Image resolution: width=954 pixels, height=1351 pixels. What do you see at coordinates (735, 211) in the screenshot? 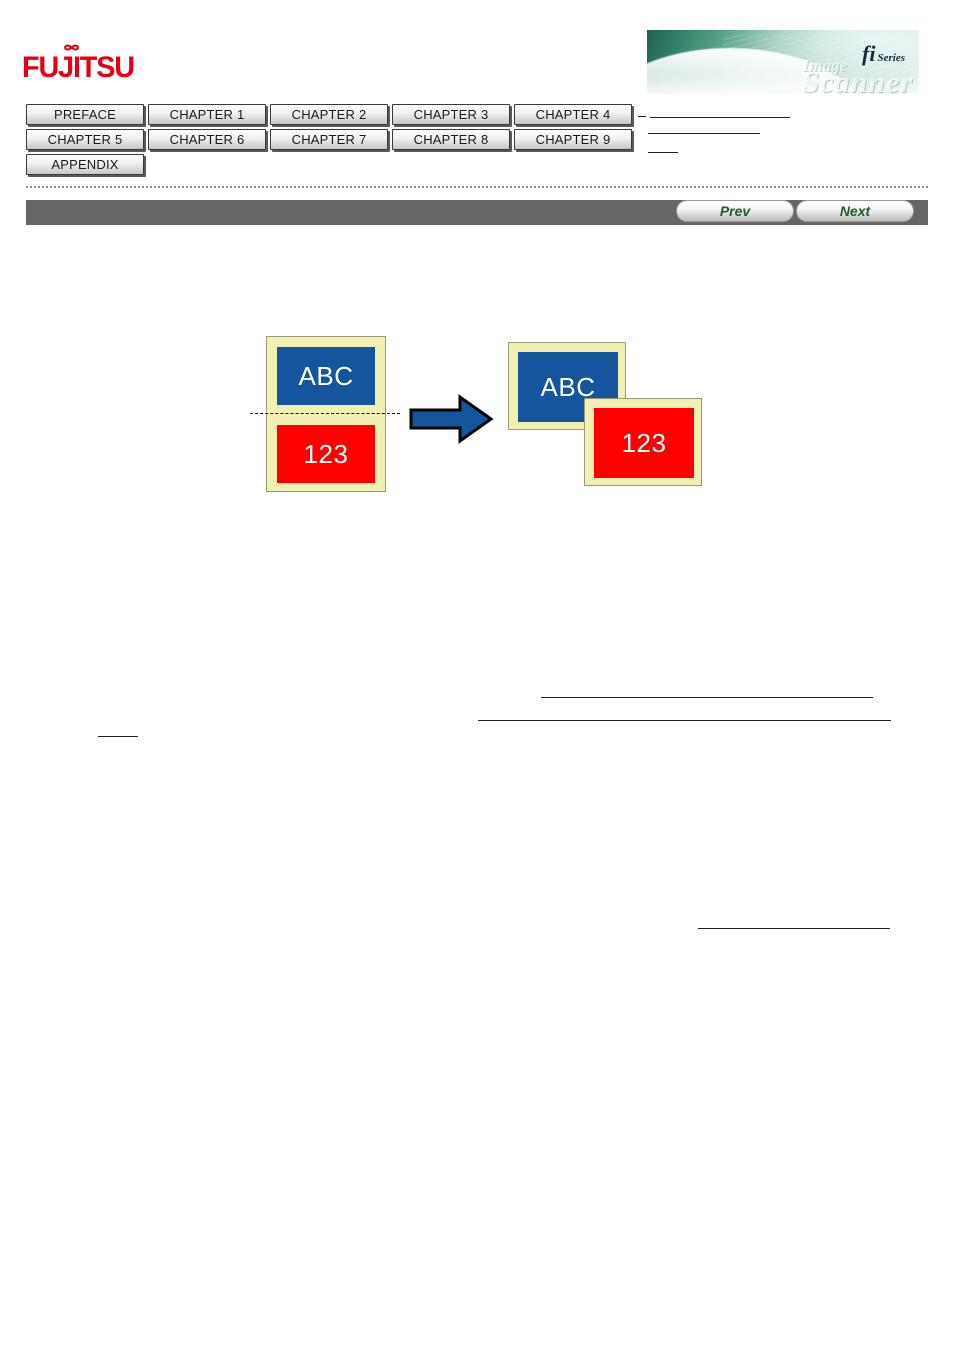
I see `prev-button: Prev` at bounding box center [735, 211].